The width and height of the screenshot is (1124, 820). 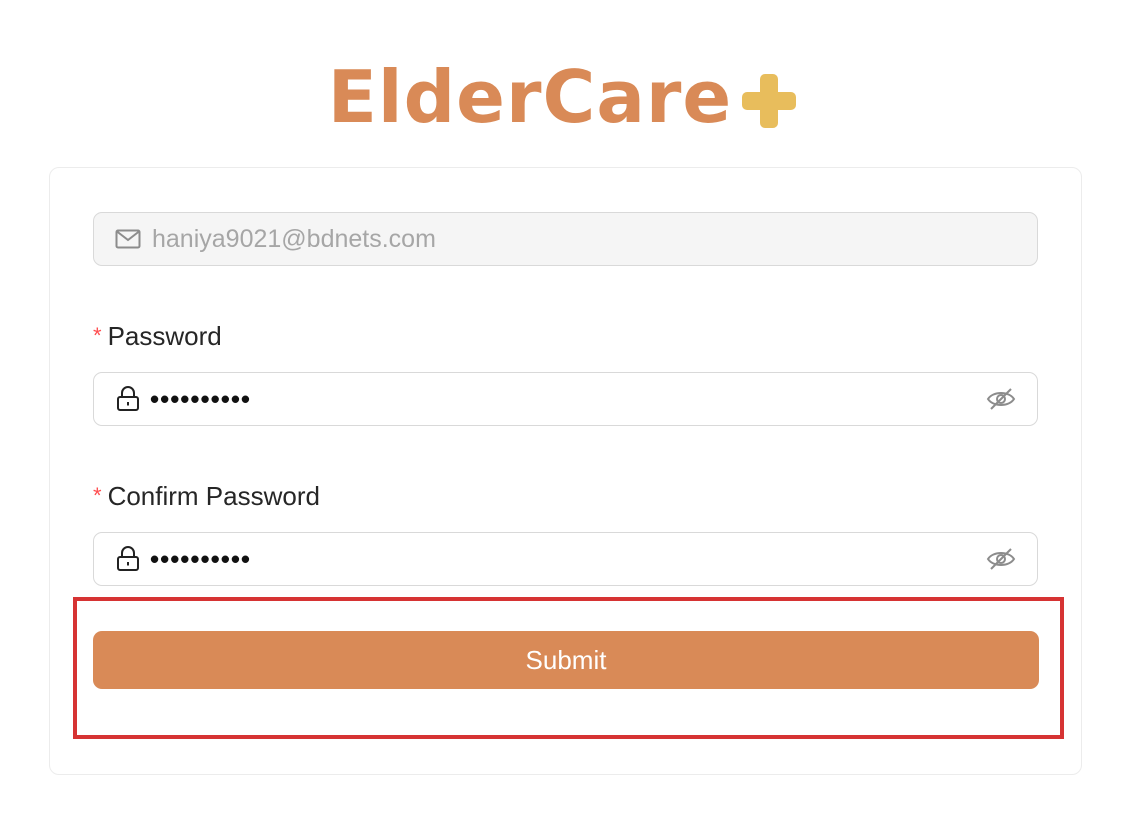 What do you see at coordinates (164, 335) in the screenshot?
I see `password-label-text: Password` at bounding box center [164, 335].